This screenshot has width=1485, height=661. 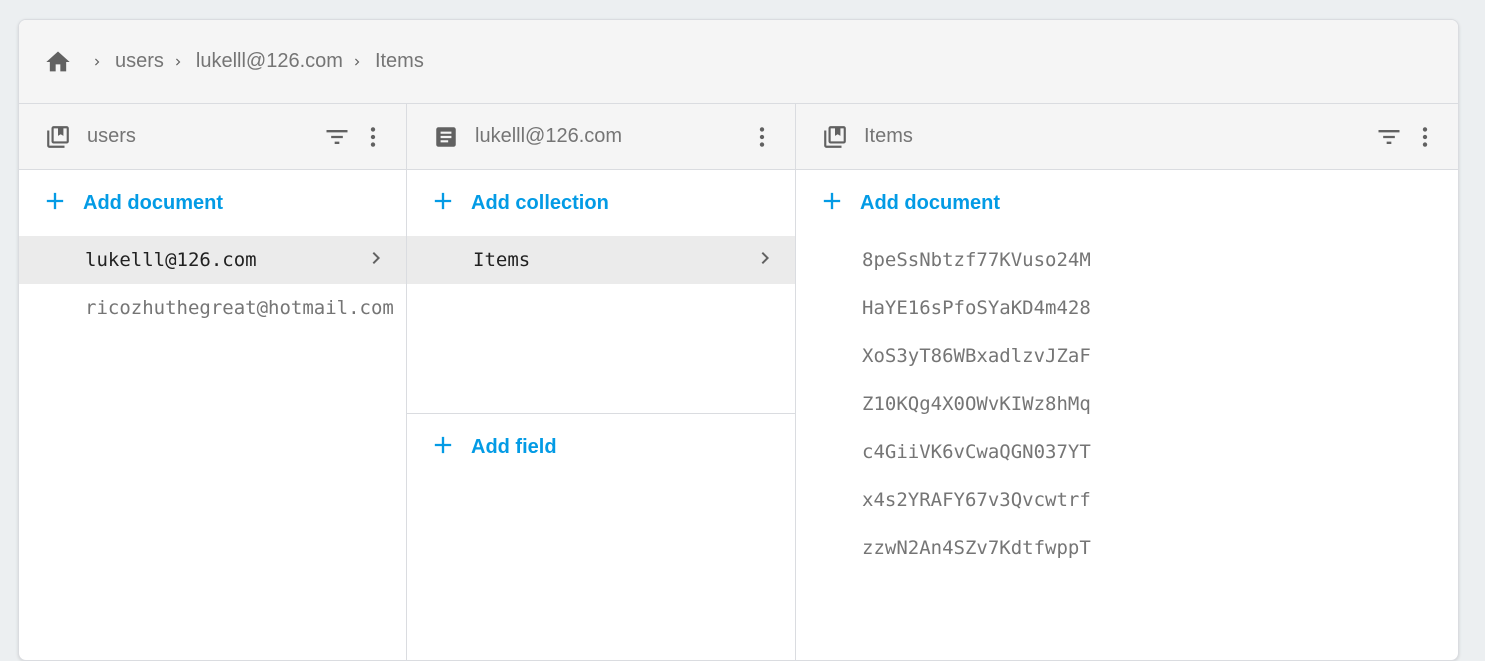 I want to click on home-icon, so click(x=58, y=62).